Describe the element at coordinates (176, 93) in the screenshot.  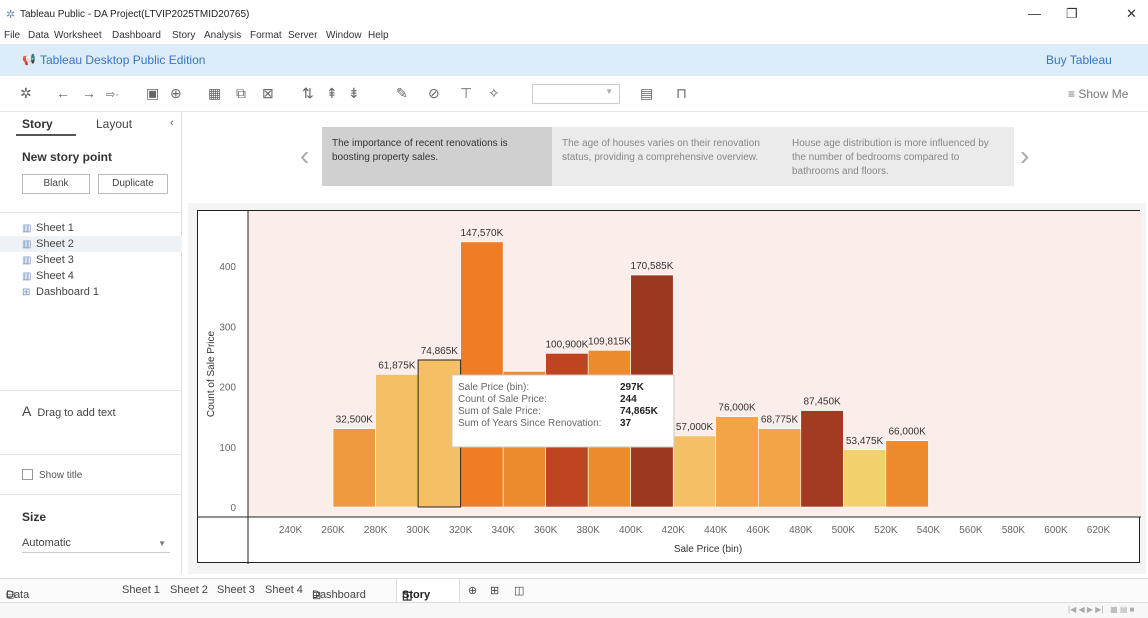
I see `new-data-source-icon: ⊕` at that location.